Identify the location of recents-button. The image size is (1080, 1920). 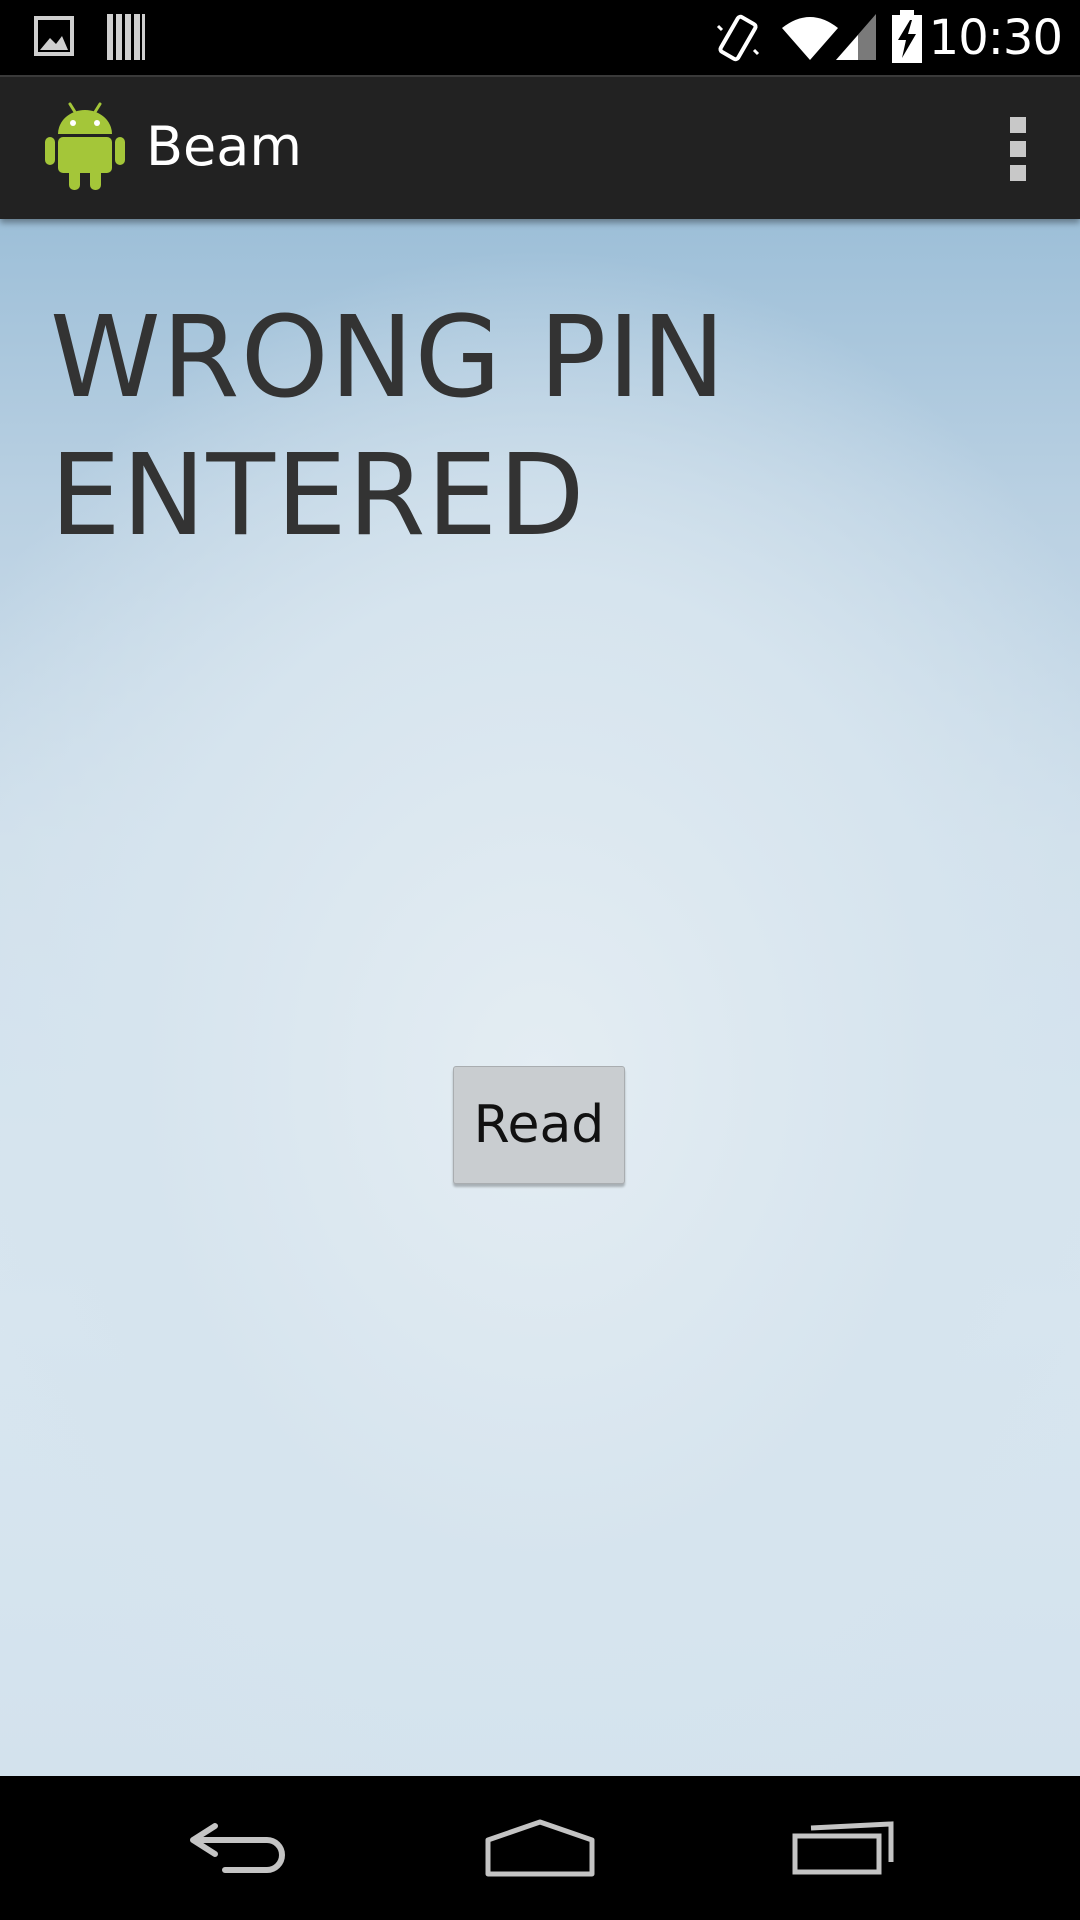
(843, 1848).